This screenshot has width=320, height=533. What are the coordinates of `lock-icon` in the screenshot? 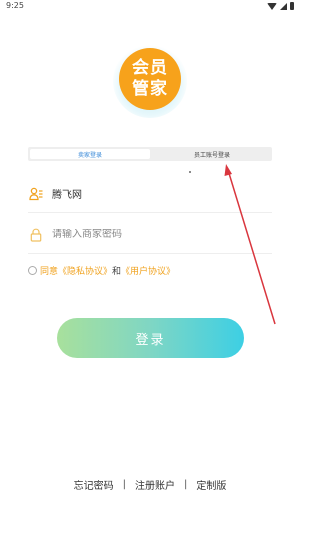 It's located at (36, 234).